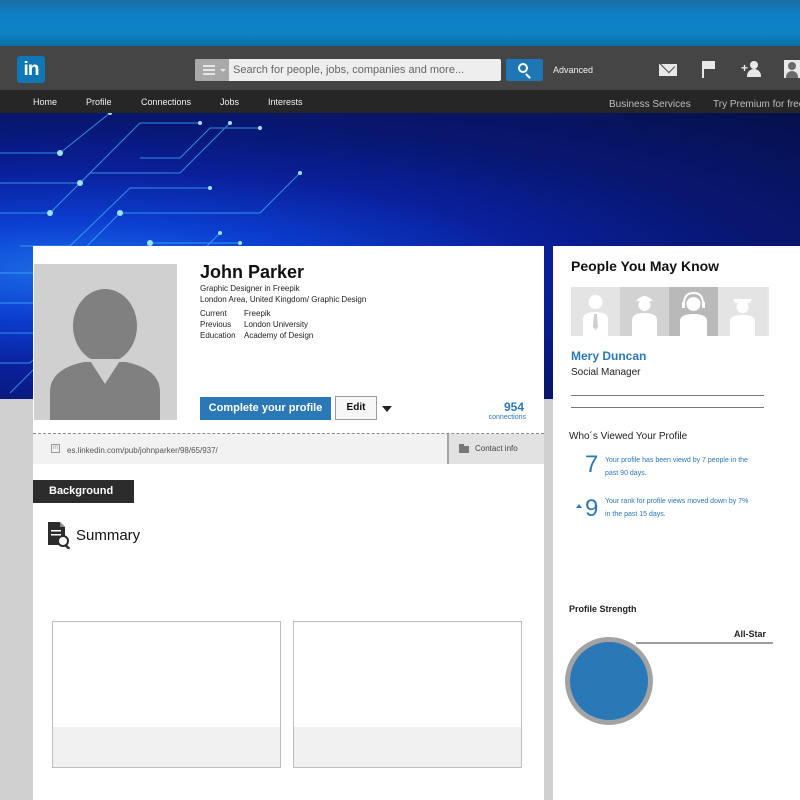  I want to click on rank-arrow-icon, so click(579, 506).